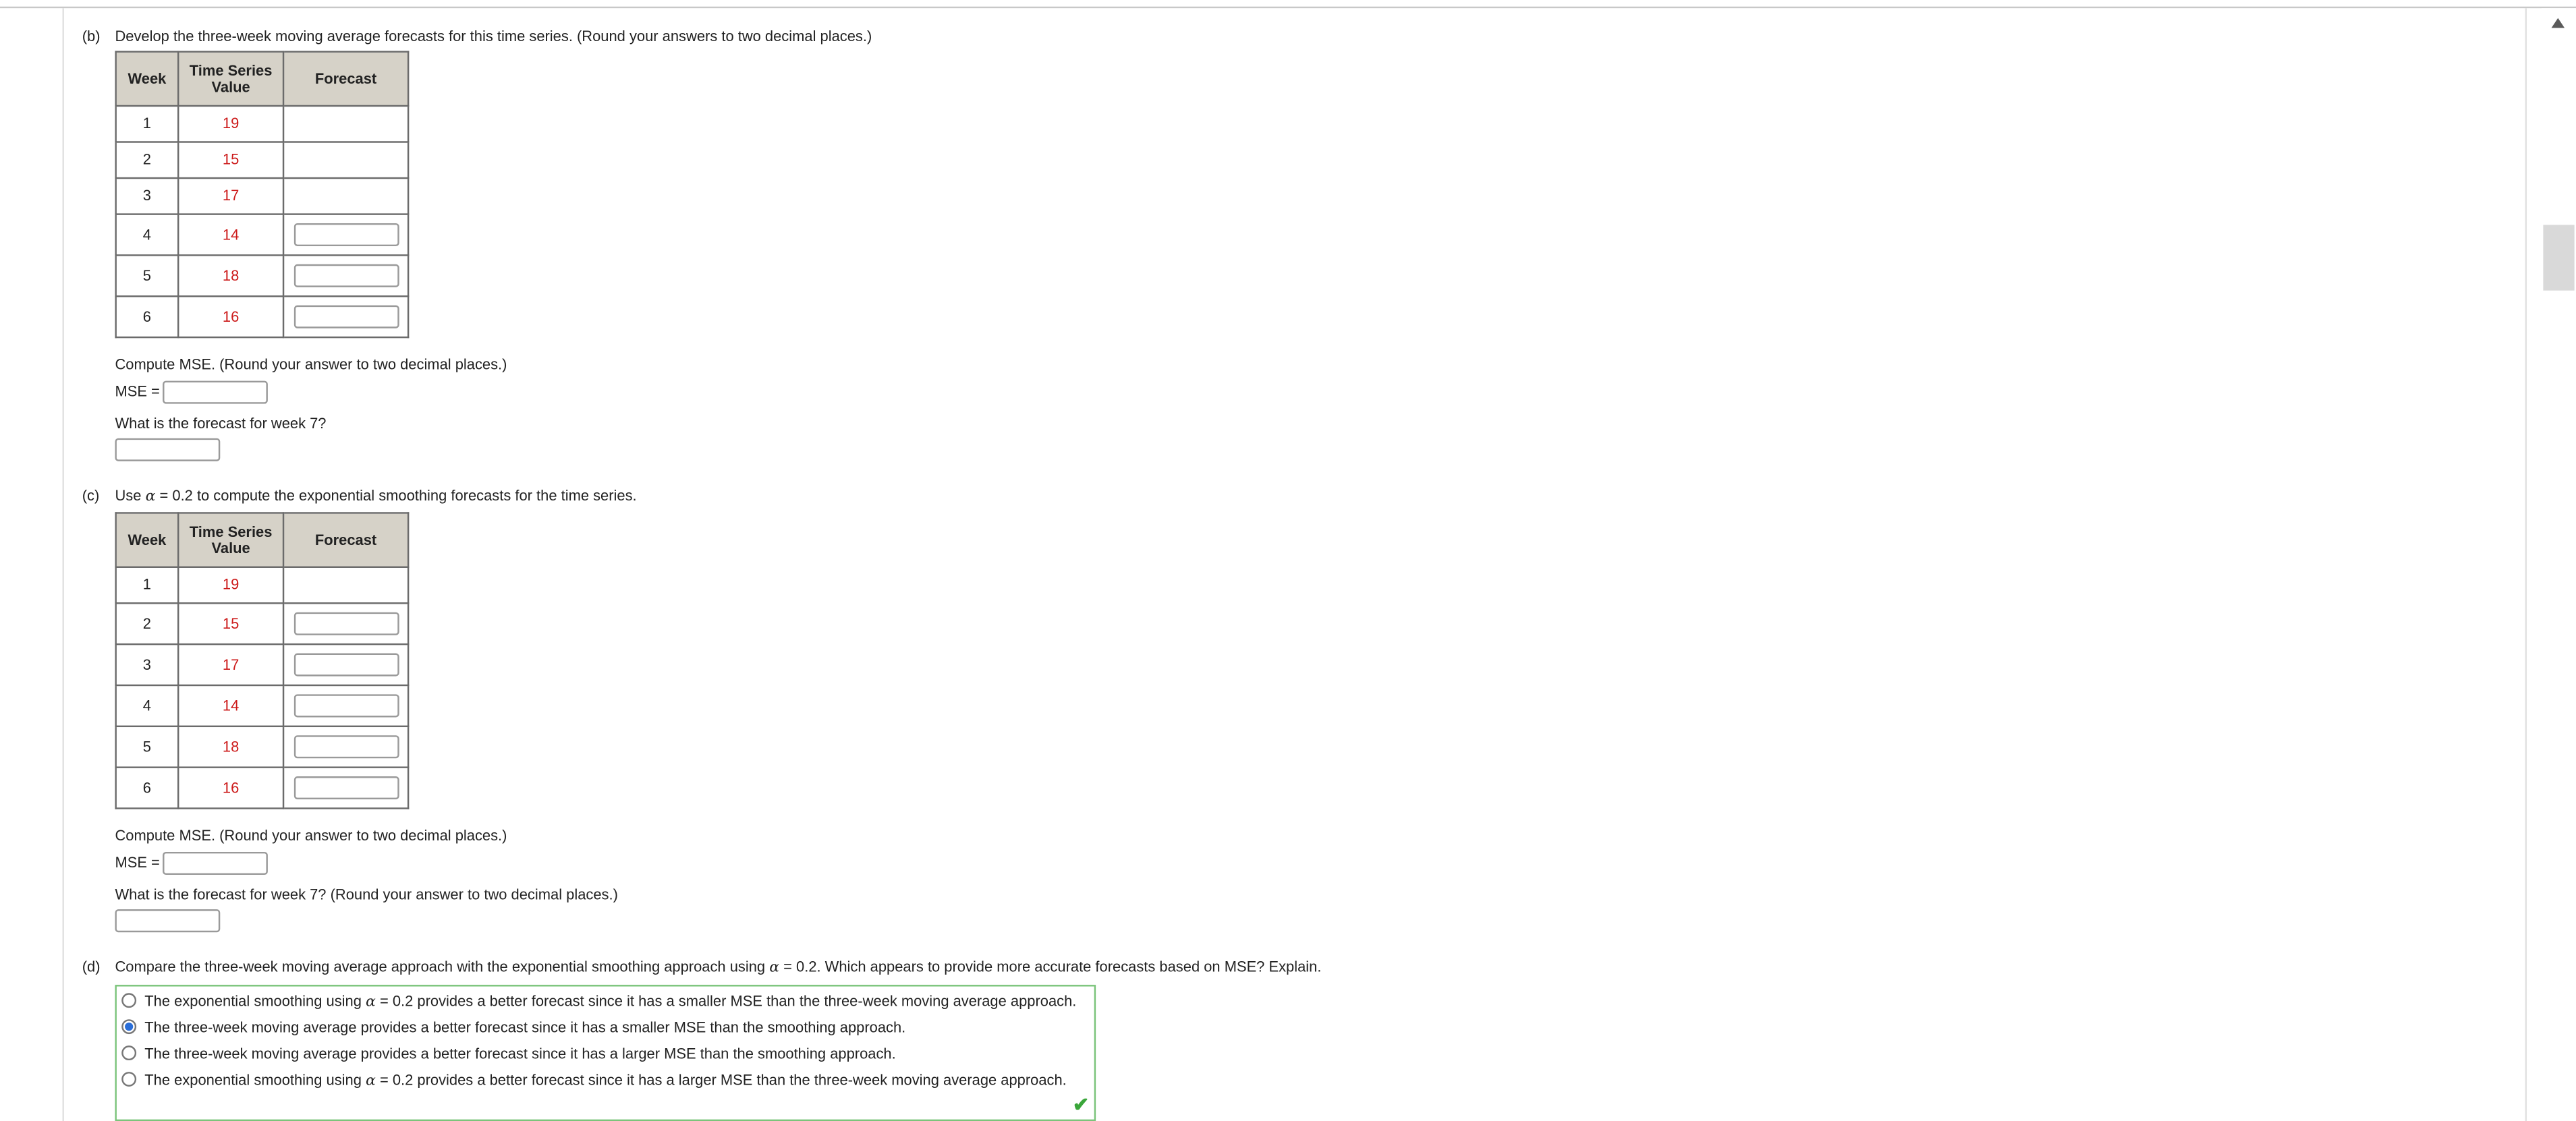  What do you see at coordinates (216, 863) in the screenshot?
I see `part-c-mse-input` at bounding box center [216, 863].